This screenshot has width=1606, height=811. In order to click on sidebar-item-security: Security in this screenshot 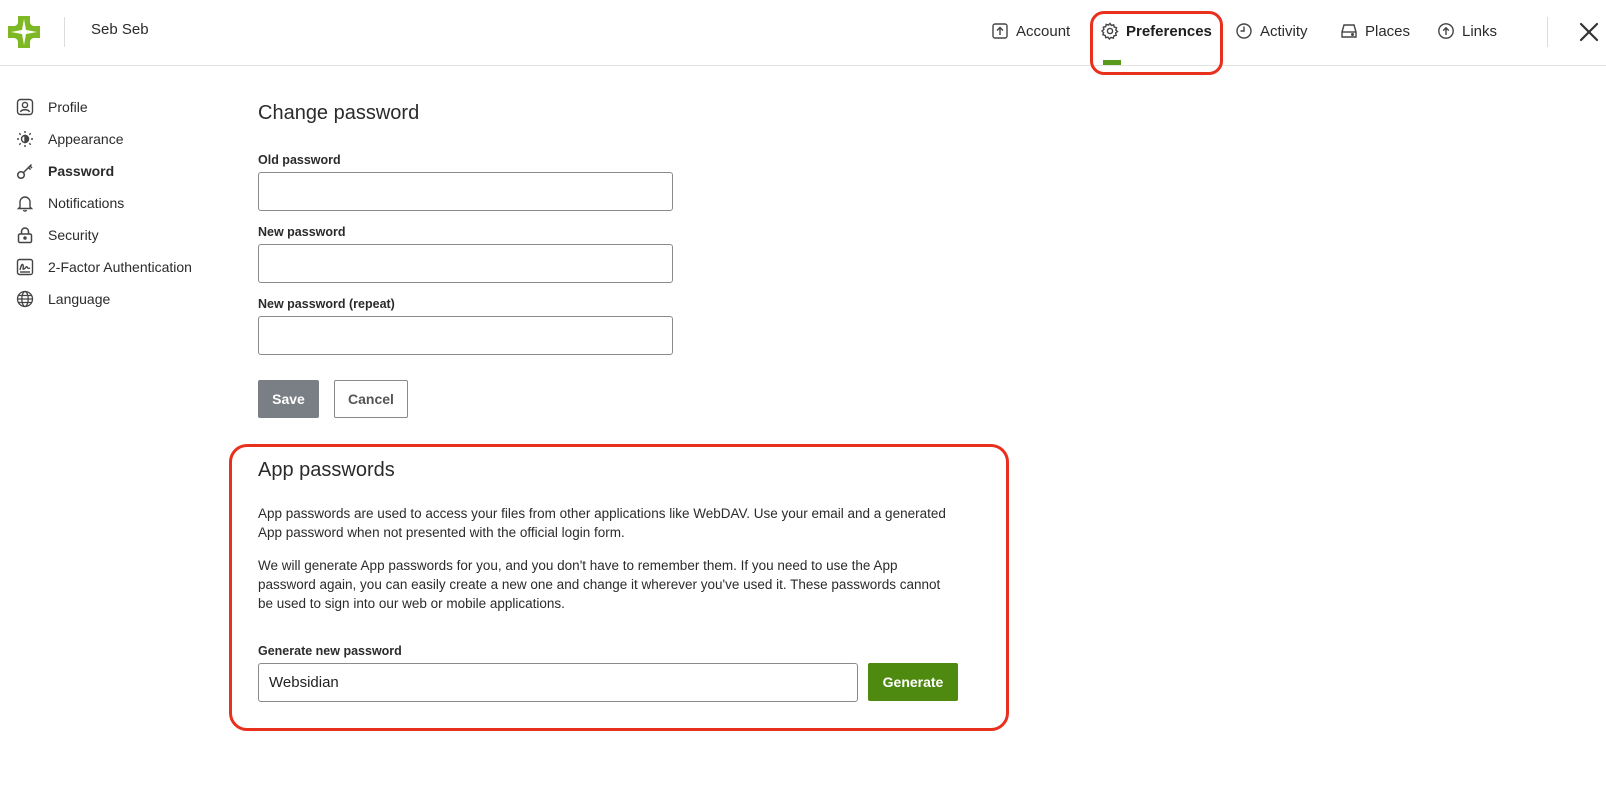, I will do `click(57, 235)`.